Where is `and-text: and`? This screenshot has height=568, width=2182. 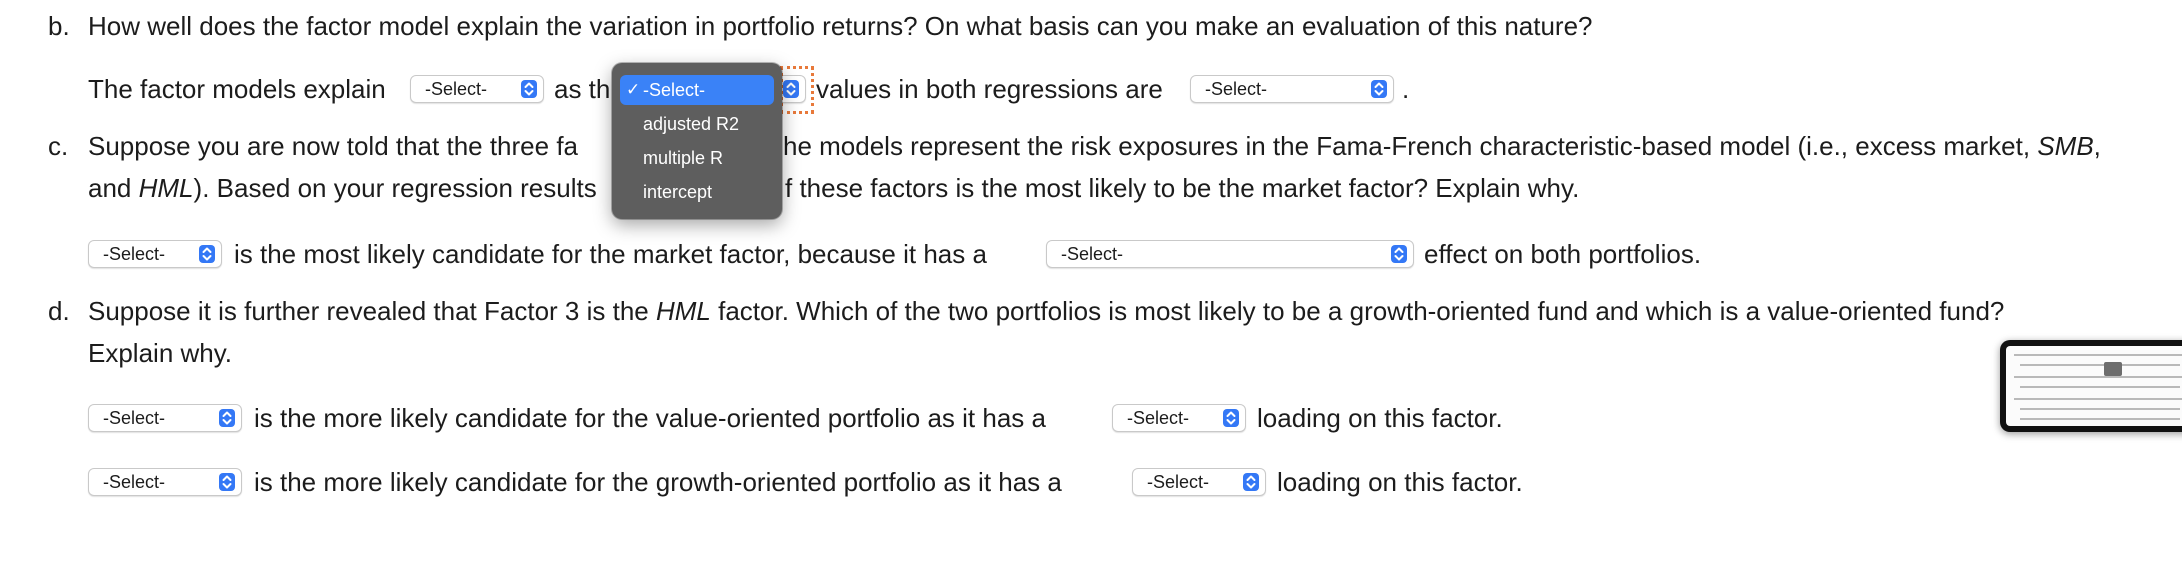
and-text: and is located at coordinates (110, 188).